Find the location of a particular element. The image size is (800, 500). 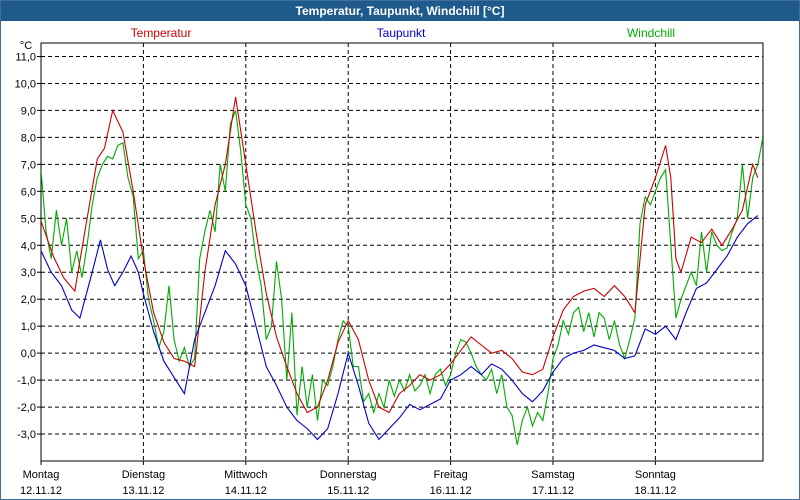

x-tick-label-day: Dienstag is located at coordinates (143, 475).